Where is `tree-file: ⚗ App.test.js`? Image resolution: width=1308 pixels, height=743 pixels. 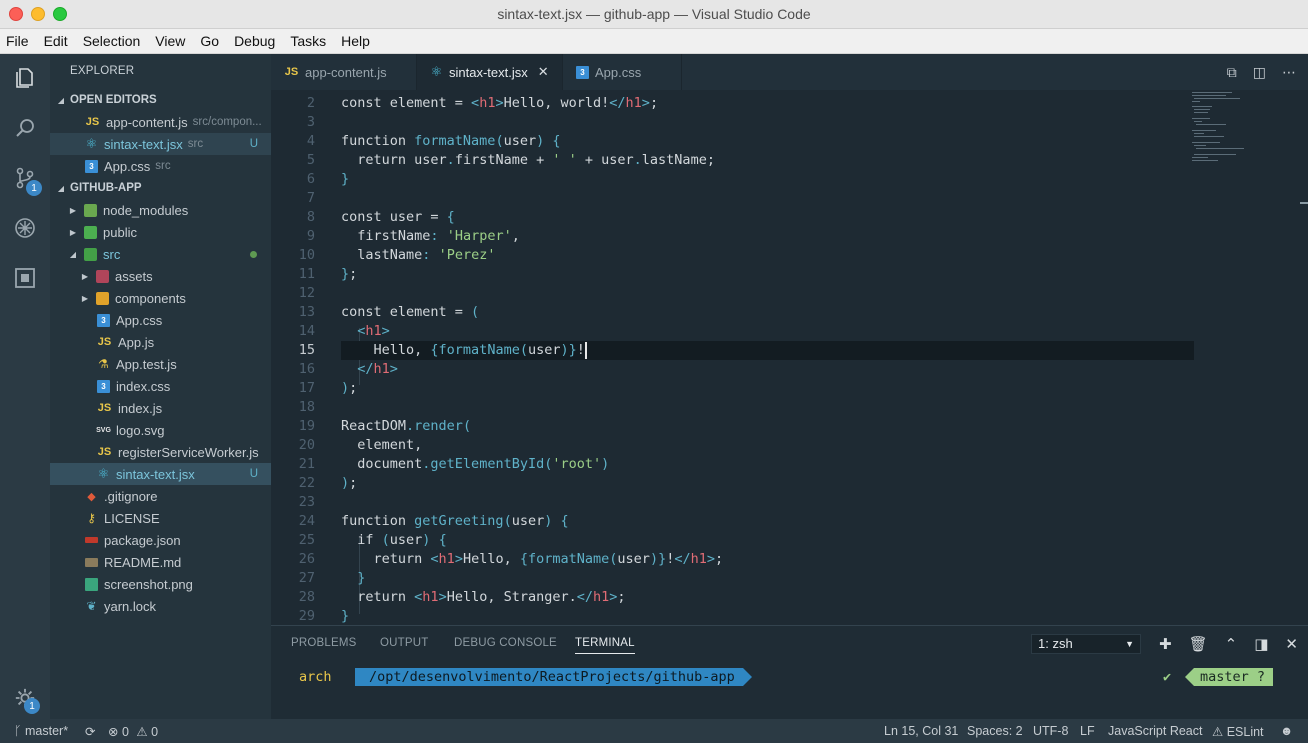 tree-file: ⚗ App.test.js is located at coordinates (160, 364).